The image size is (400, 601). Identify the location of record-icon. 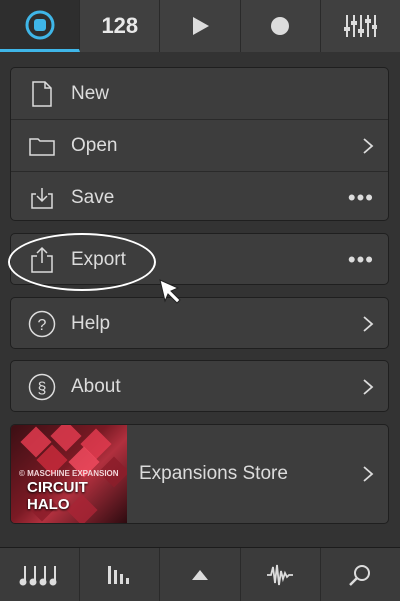
(280, 26).